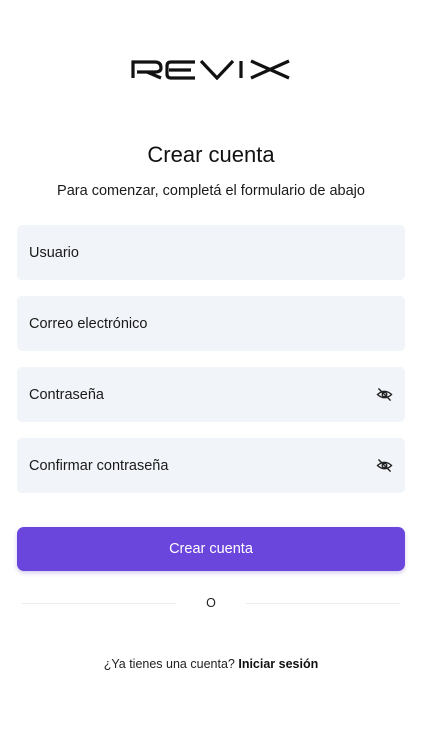 The image size is (422, 750). I want to click on confirm-password-field, so click(211, 465).